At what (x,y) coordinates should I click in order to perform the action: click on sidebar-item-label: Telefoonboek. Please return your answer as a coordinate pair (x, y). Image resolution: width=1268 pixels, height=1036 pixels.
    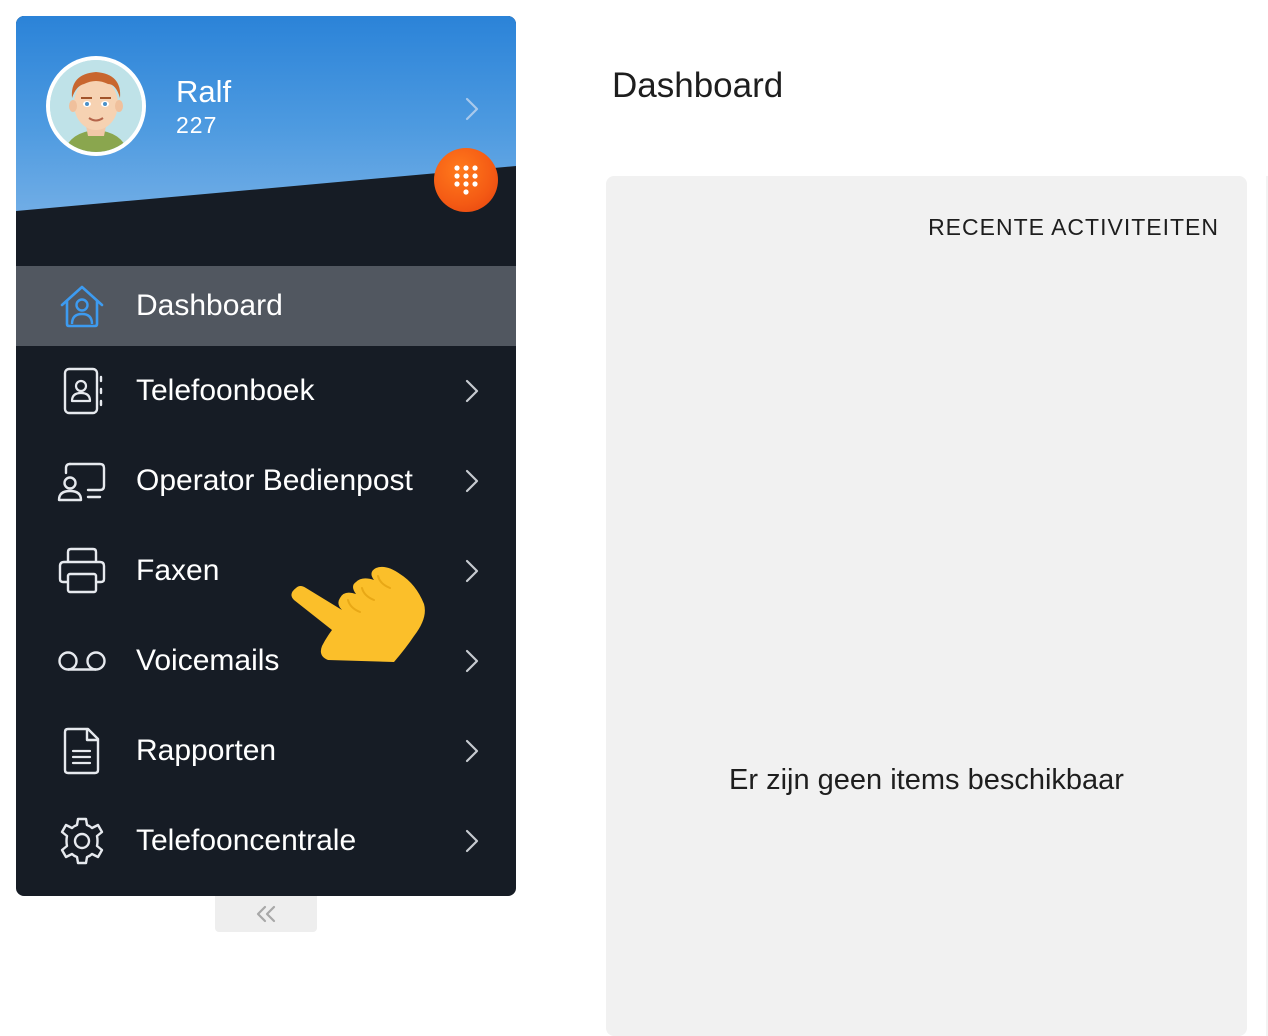
    Looking at the image, I should click on (225, 390).